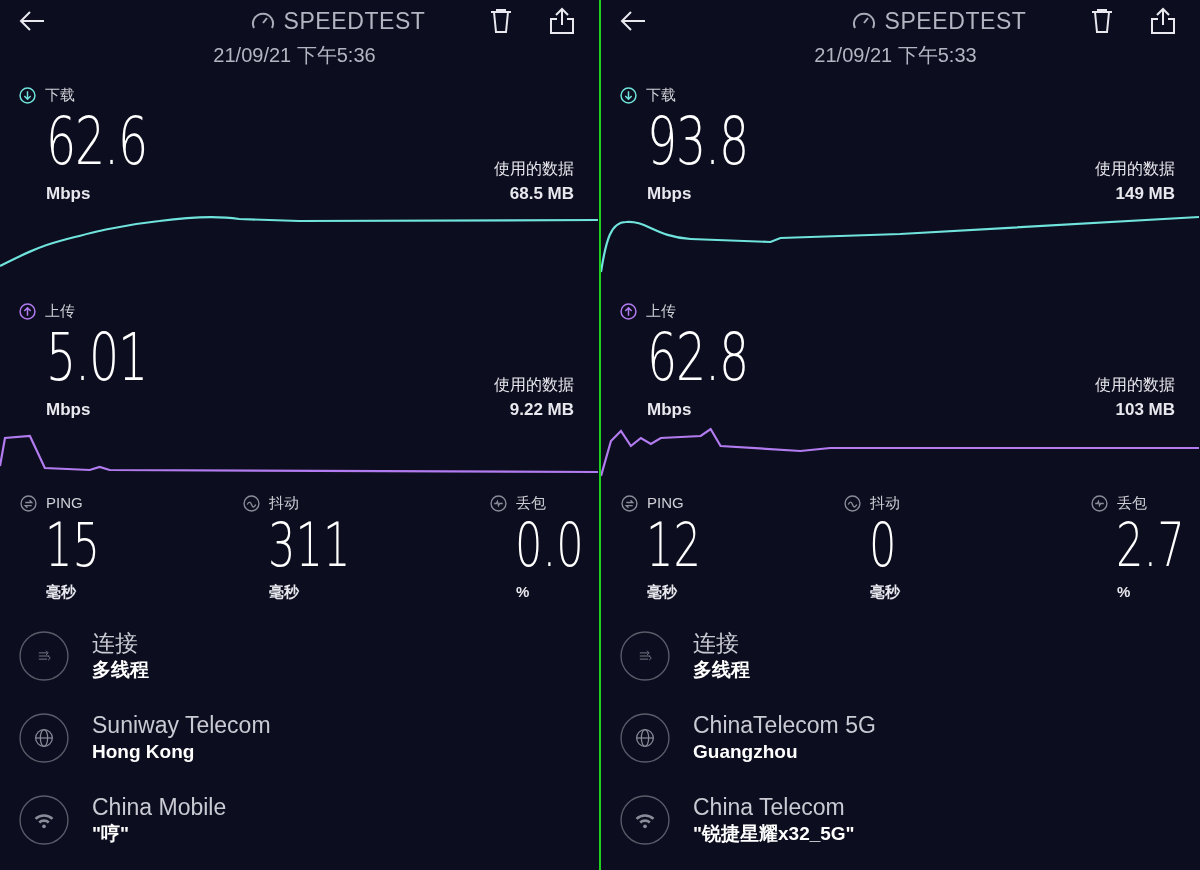 The image size is (1200, 870). What do you see at coordinates (1145, 409) in the screenshot?
I see `data-used-value: 103 MB` at bounding box center [1145, 409].